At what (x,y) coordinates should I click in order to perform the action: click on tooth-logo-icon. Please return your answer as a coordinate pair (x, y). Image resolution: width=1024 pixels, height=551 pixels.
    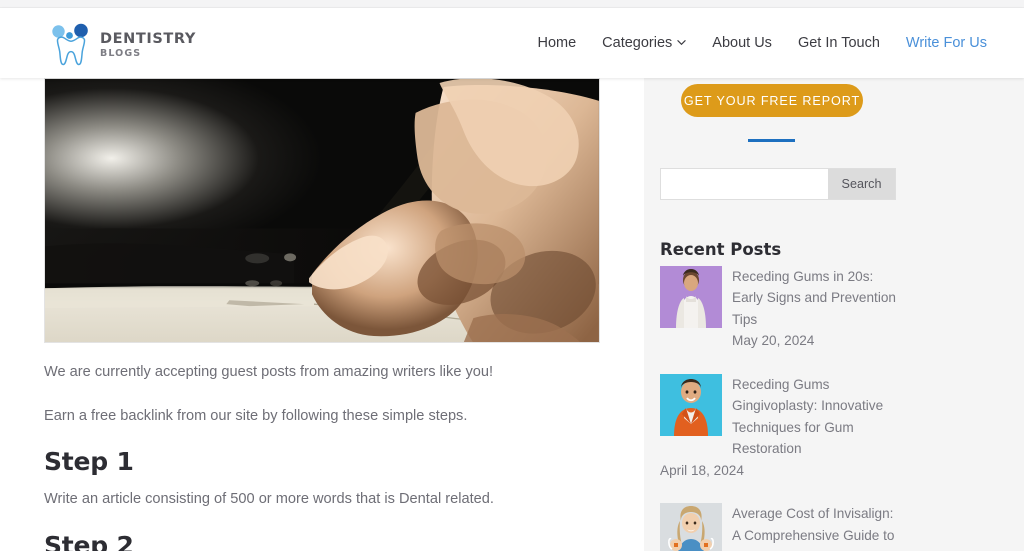
    Looking at the image, I should click on (70, 44).